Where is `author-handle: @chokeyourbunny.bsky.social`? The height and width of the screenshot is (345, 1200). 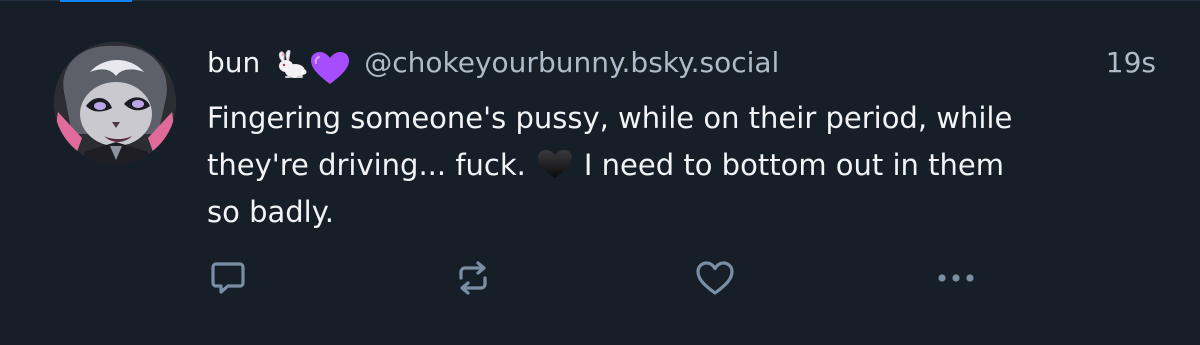
author-handle: @chokeyourbunny.bsky.social is located at coordinates (571, 63).